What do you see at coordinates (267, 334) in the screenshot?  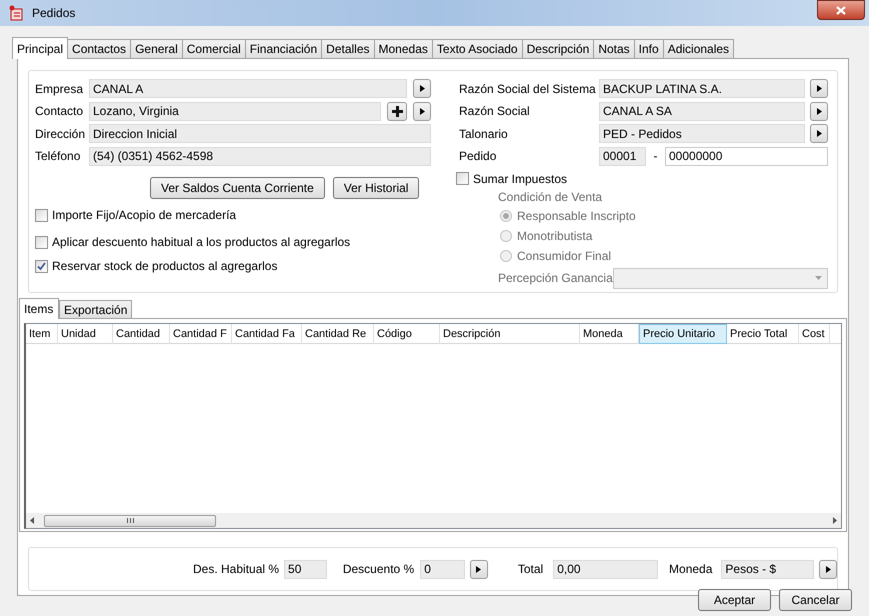 I see `column-header: Cantidad Fa` at bounding box center [267, 334].